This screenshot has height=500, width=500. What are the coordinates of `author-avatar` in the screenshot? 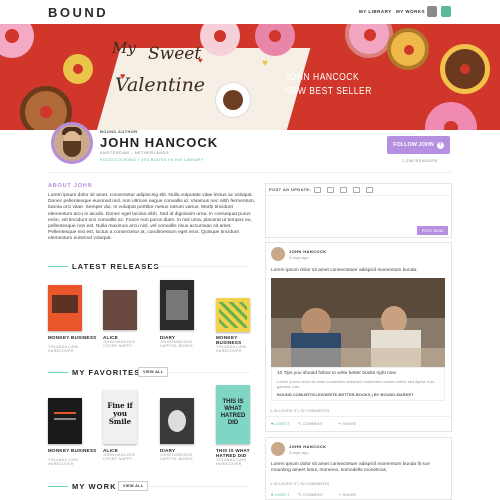 It's located at (72, 143).